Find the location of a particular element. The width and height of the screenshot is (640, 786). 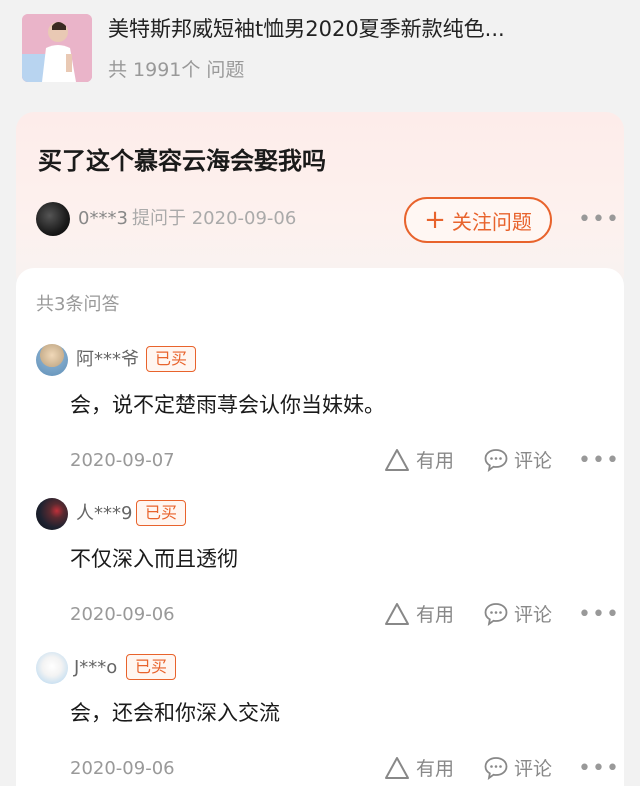

answer-text: 不仅深入而且透彻 is located at coordinates (154, 559).